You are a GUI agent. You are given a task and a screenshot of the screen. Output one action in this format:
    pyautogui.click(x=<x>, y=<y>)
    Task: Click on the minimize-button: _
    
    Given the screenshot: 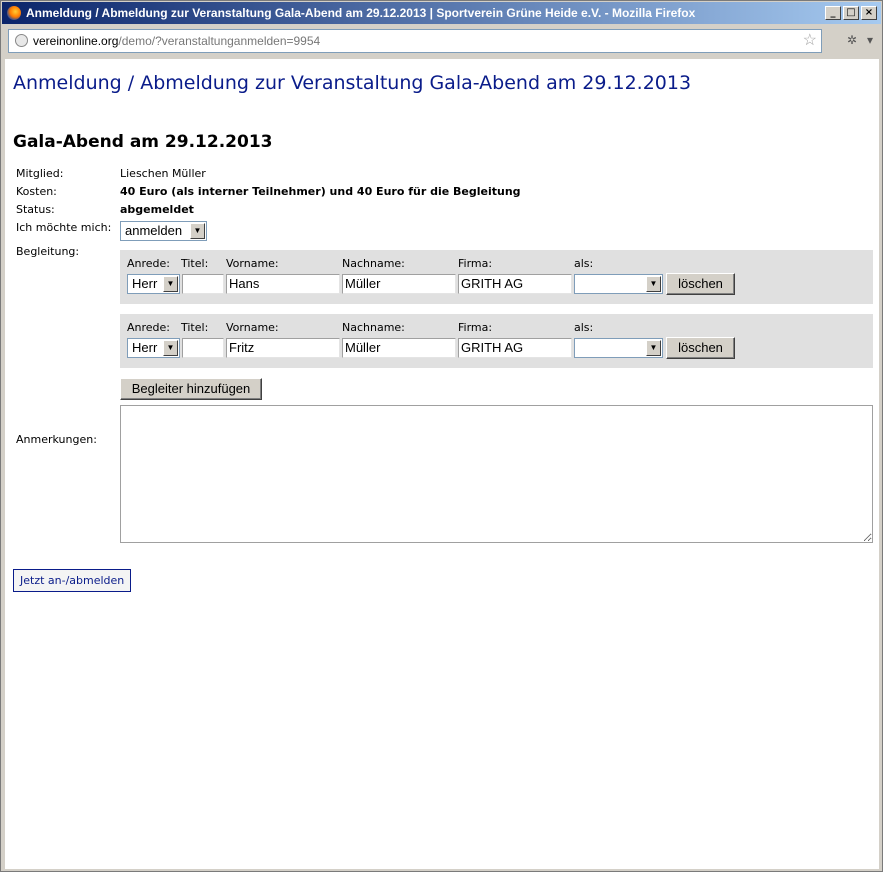 What is the action you would take?
    pyautogui.click(x=833, y=13)
    